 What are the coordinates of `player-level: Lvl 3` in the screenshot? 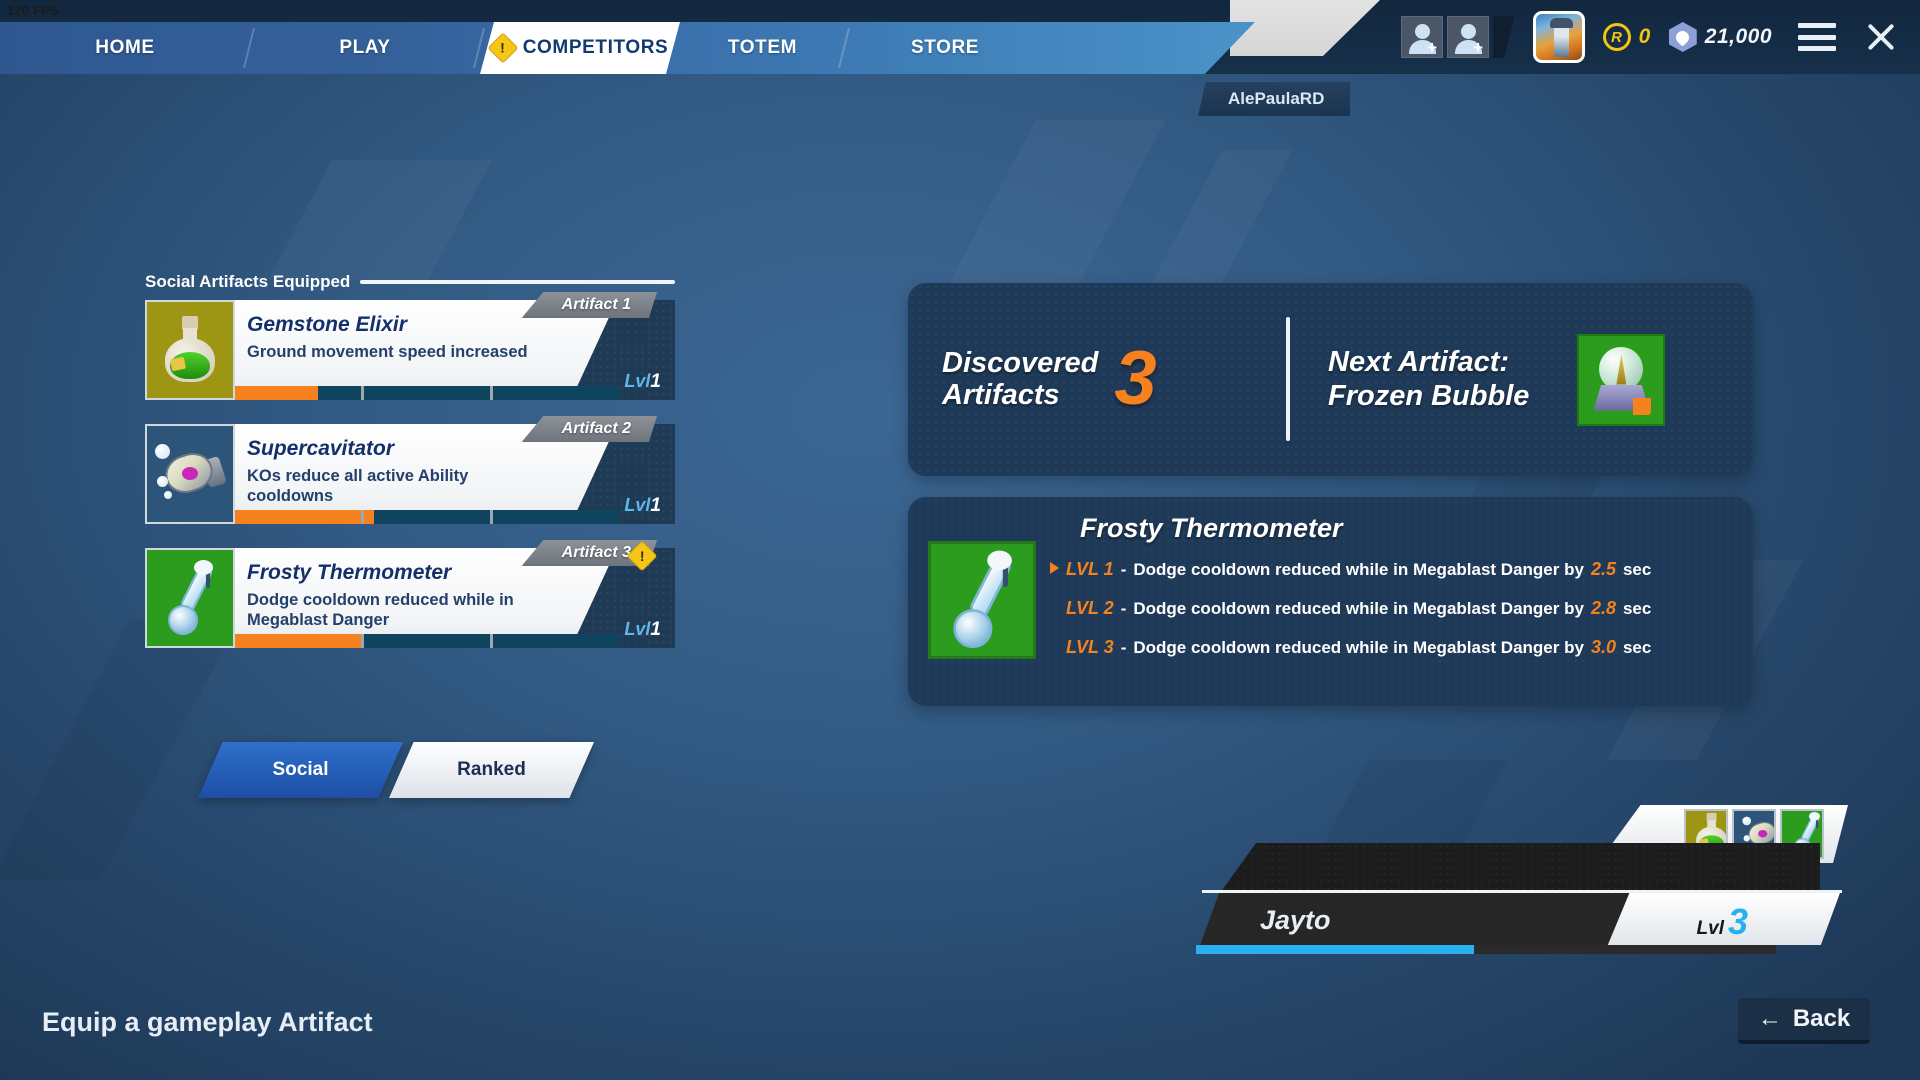 It's located at (1722, 922).